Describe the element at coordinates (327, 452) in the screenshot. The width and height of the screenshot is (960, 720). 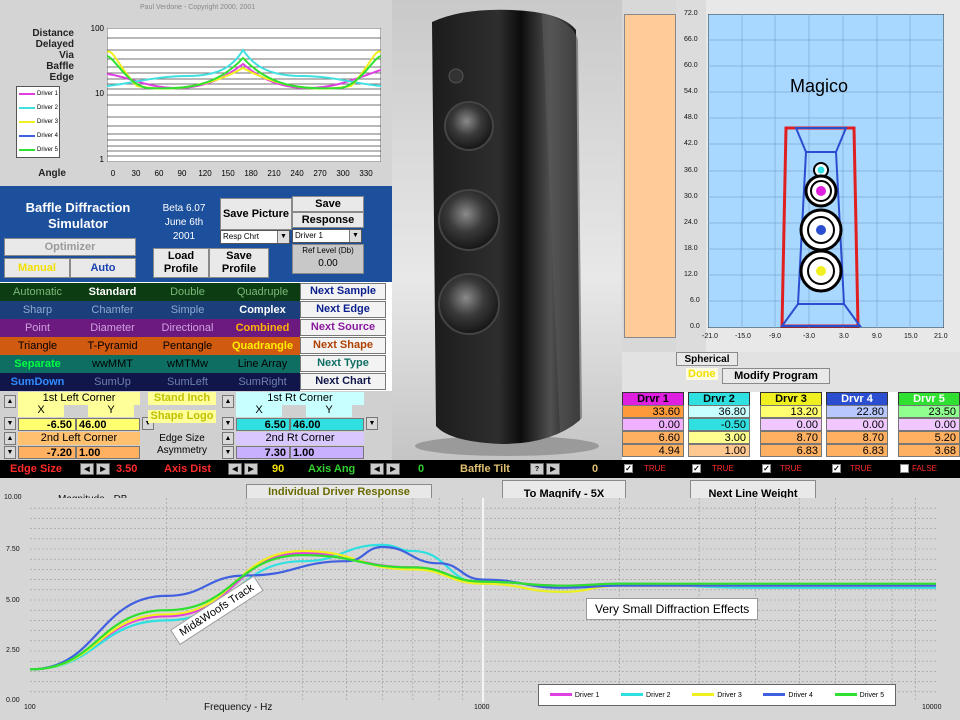
I see `second-right-y-field: 1.00` at that location.